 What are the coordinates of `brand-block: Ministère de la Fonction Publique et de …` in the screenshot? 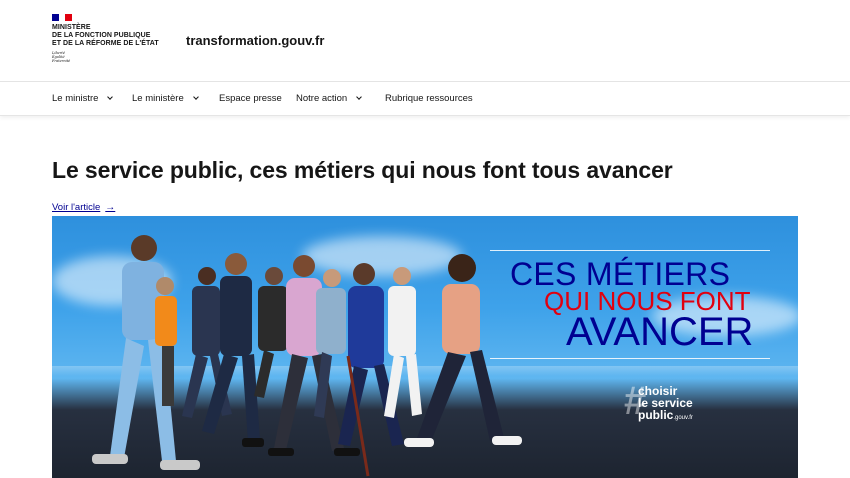 It's located at (112, 38).